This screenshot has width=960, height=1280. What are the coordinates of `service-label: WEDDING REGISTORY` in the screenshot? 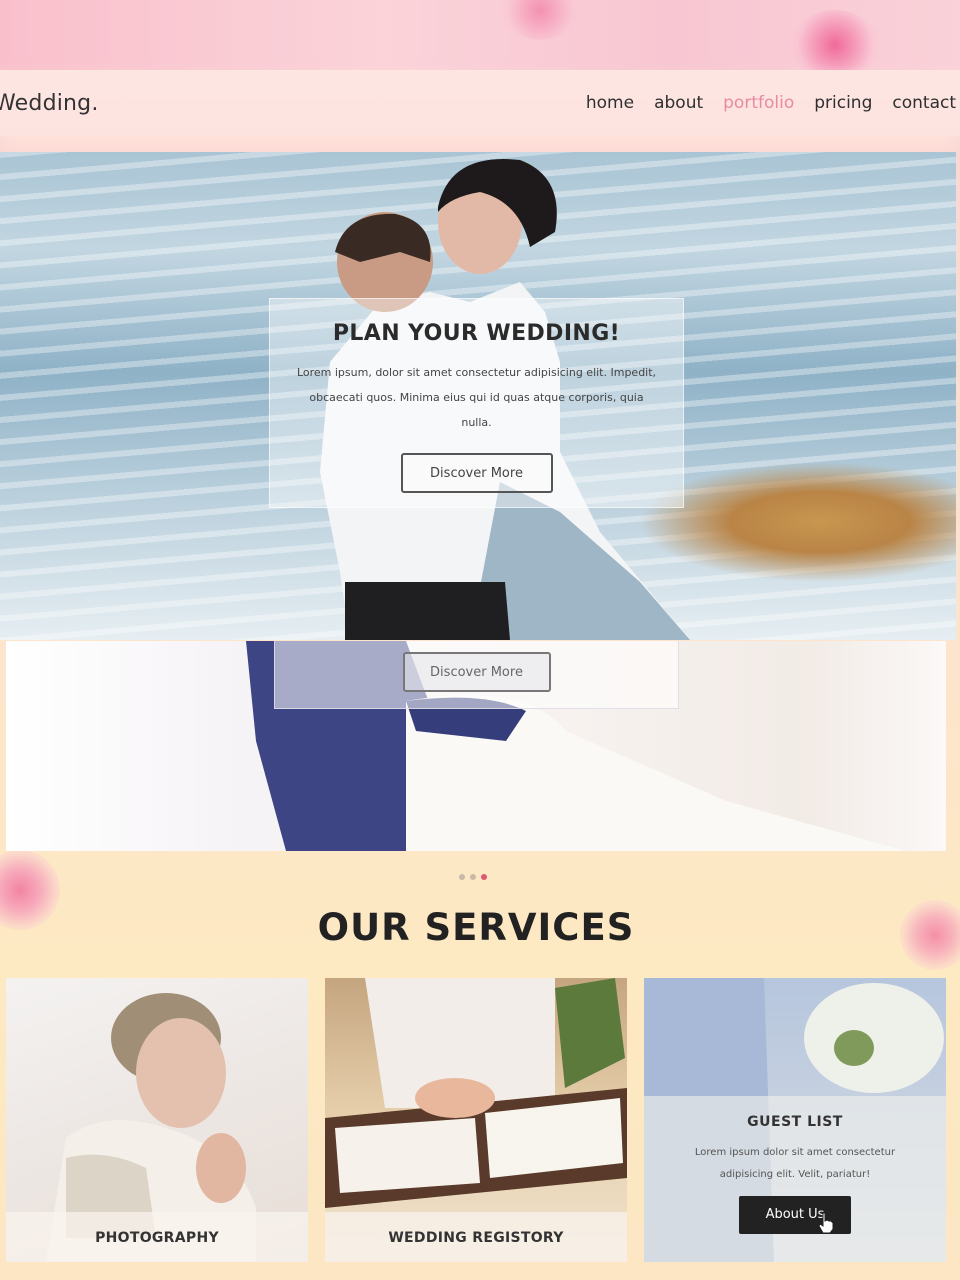 It's located at (476, 1237).